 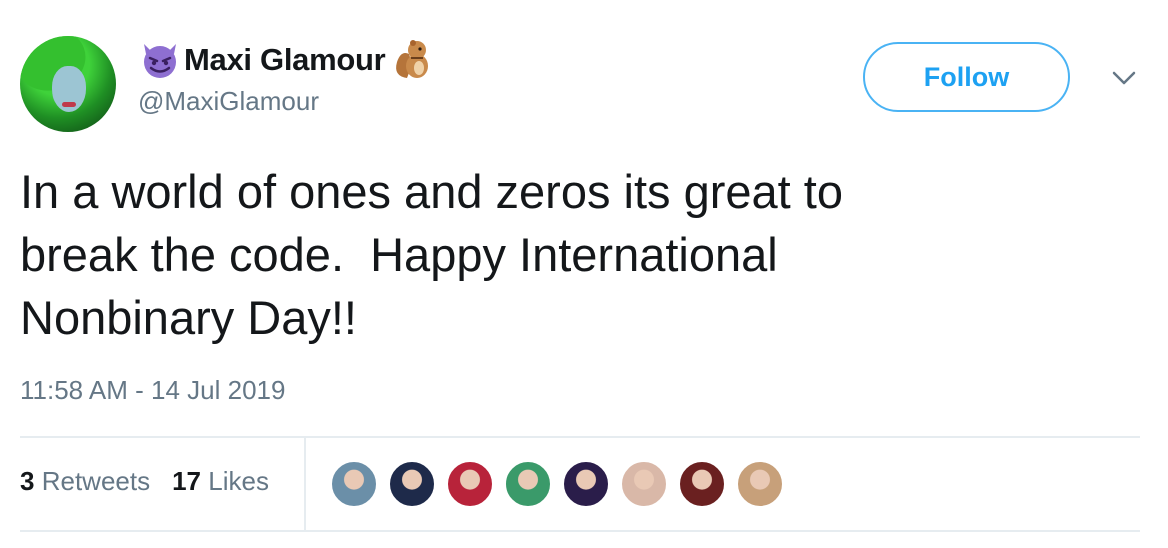 What do you see at coordinates (412, 59) in the screenshot?
I see `chipmunk-icon` at bounding box center [412, 59].